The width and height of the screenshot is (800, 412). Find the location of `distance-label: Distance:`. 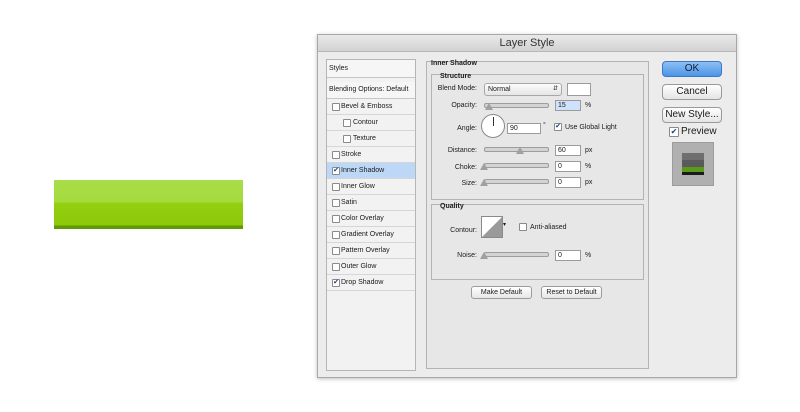

distance-label: Distance: is located at coordinates (462, 150).